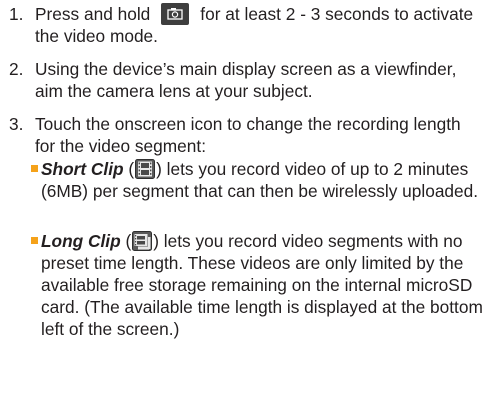 Image resolution: width=485 pixels, height=401 pixels. I want to click on step-number: 2., so click(16, 69).